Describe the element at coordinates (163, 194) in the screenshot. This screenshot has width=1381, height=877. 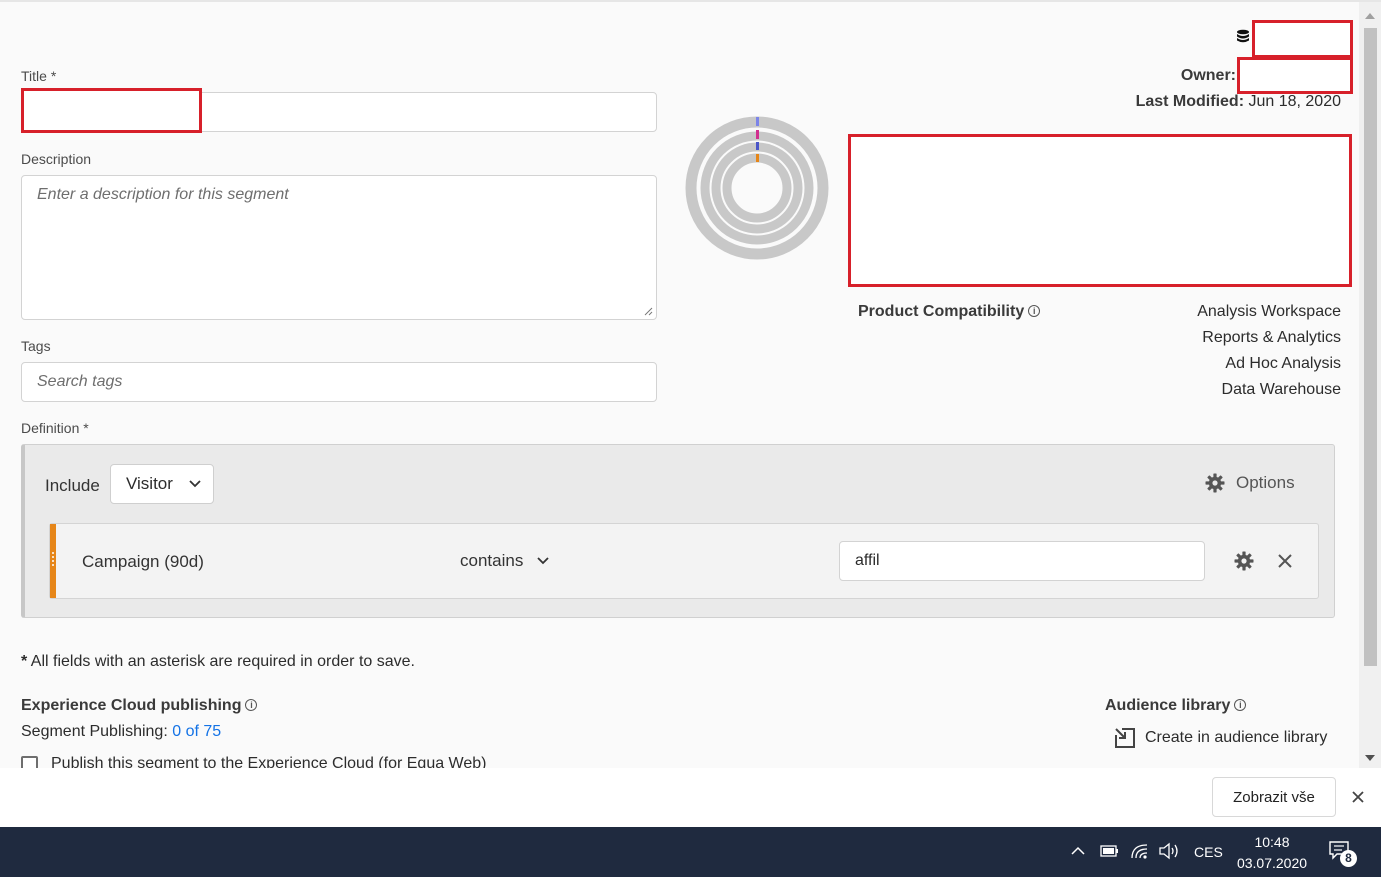
I see `description-placeholder: Enter a description for this segment` at that location.